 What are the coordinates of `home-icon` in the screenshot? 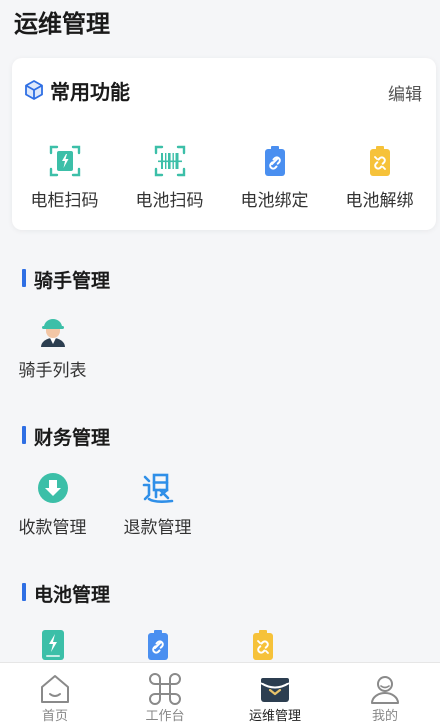 It's located at (55, 689).